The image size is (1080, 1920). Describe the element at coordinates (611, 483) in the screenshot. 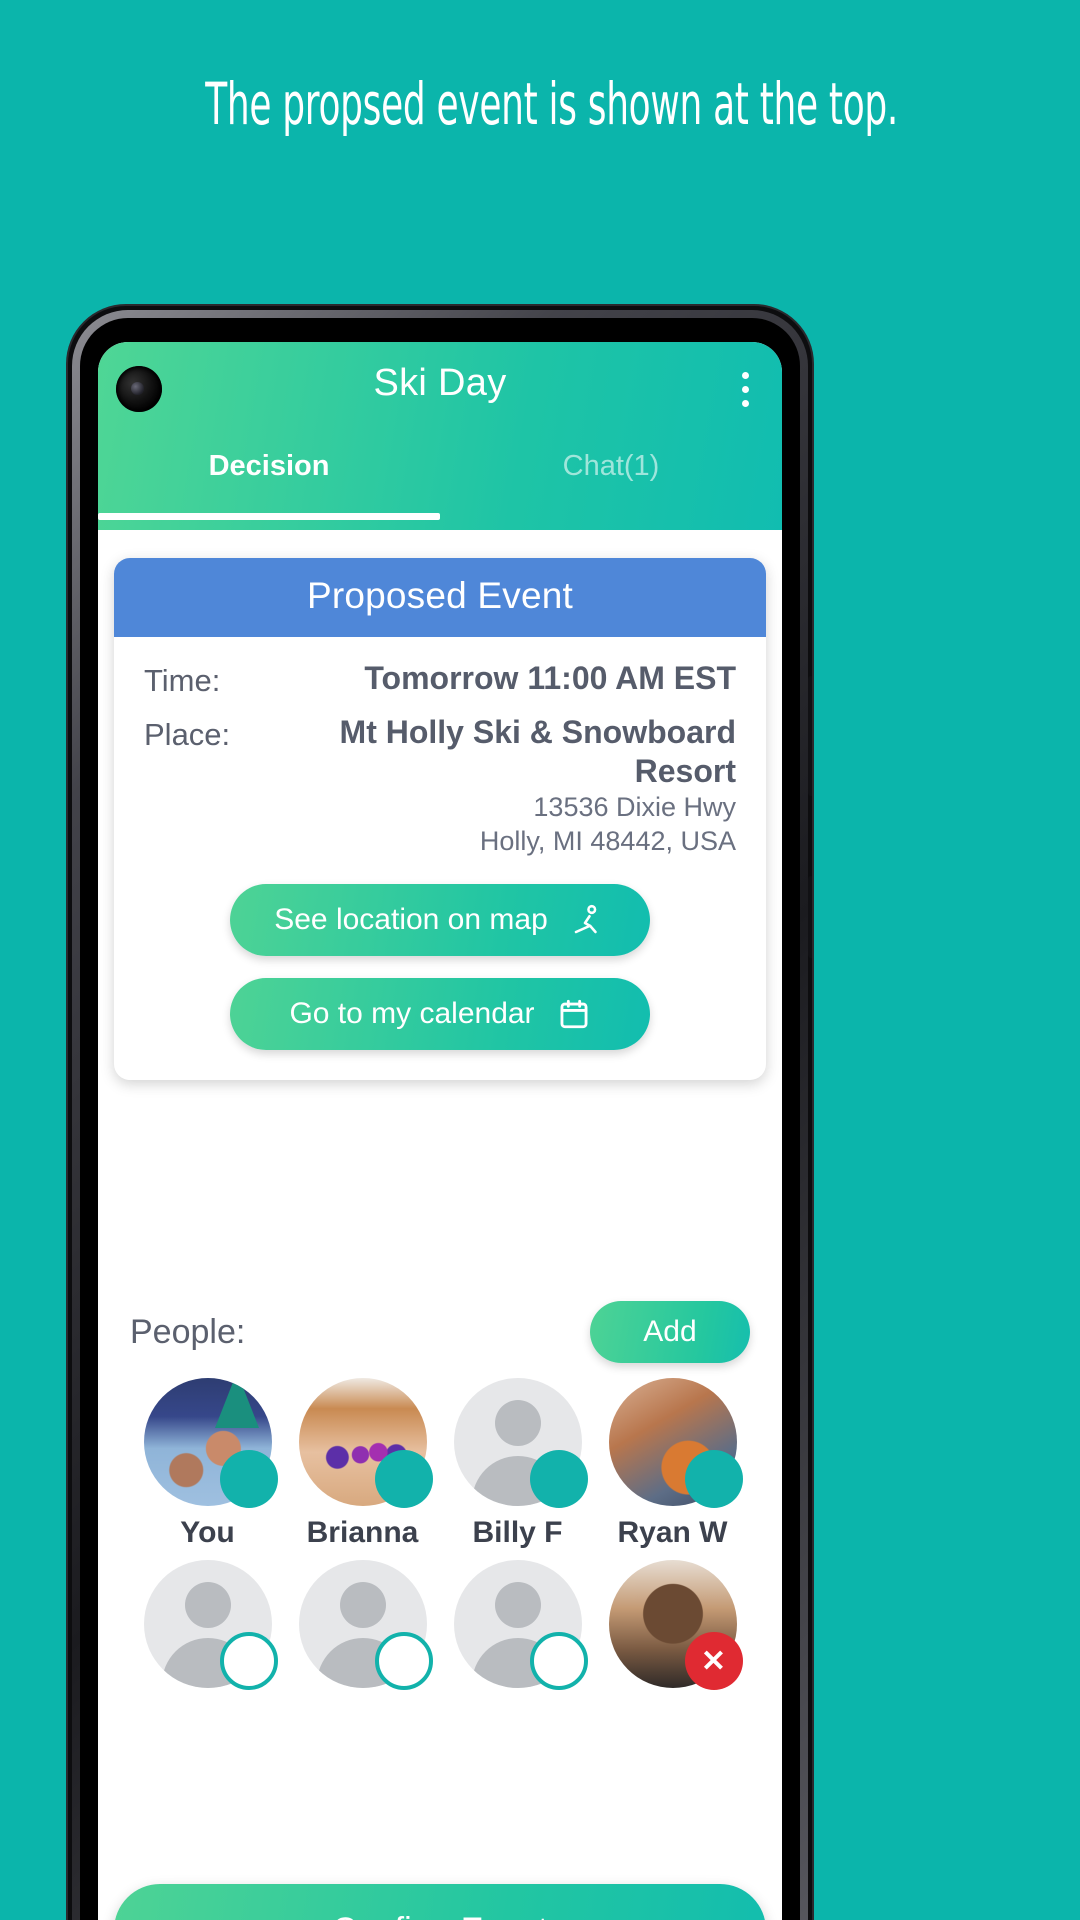

I see `tab-chat: Chat(1)` at that location.